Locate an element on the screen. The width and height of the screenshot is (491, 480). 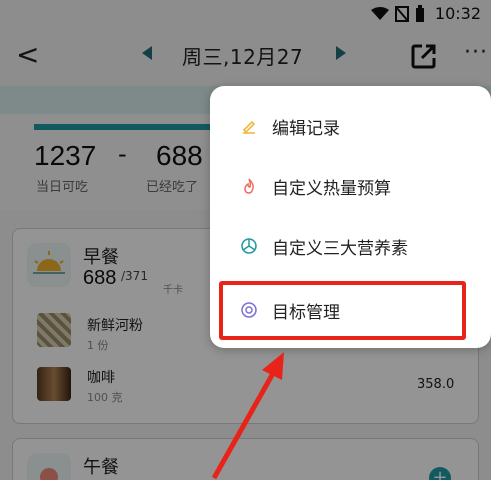
annotation-arrow is located at coordinates (247, 416).